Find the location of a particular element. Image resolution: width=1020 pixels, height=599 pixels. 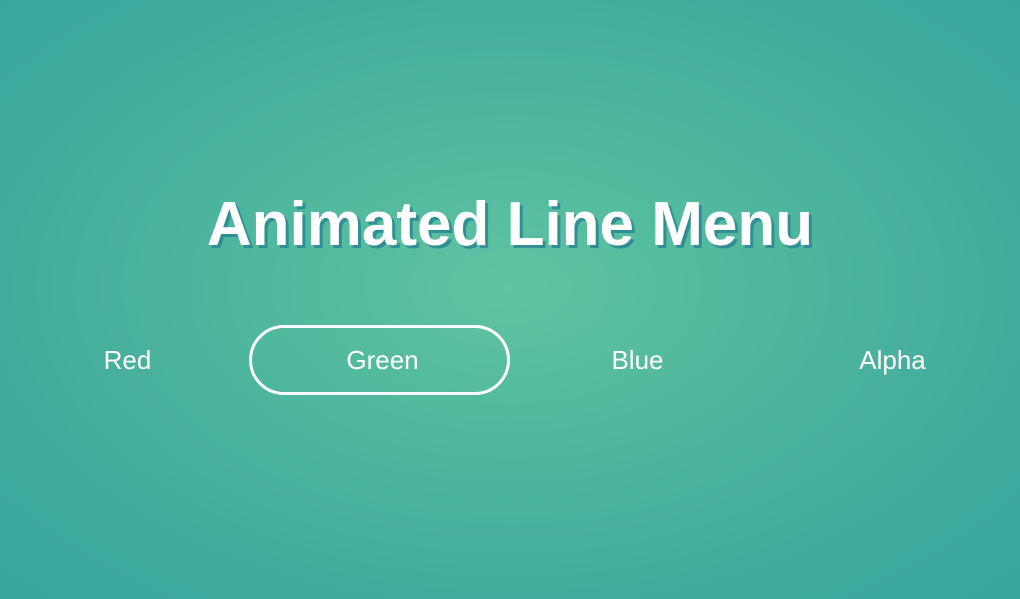

line-menu: Red Green Blue Alpha is located at coordinates (510, 360).